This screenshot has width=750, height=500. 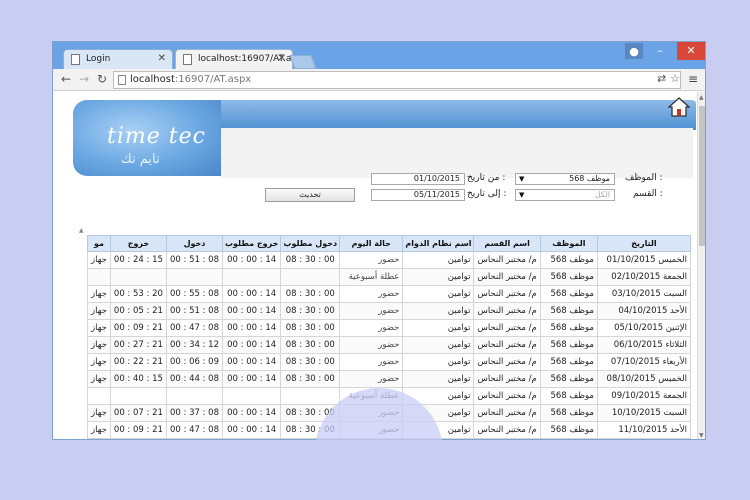 What do you see at coordinates (702, 176) in the screenshot?
I see `scroll-thumb` at bounding box center [702, 176].